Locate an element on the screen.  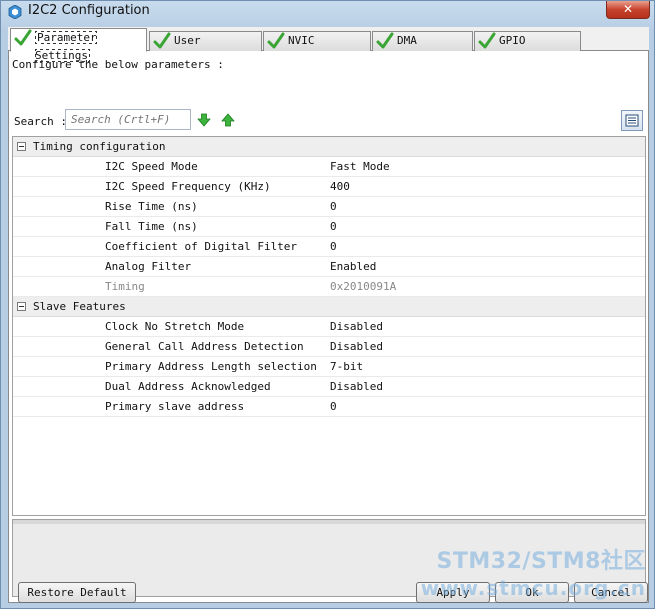
app-hexagon-icon is located at coordinates (15, 12).